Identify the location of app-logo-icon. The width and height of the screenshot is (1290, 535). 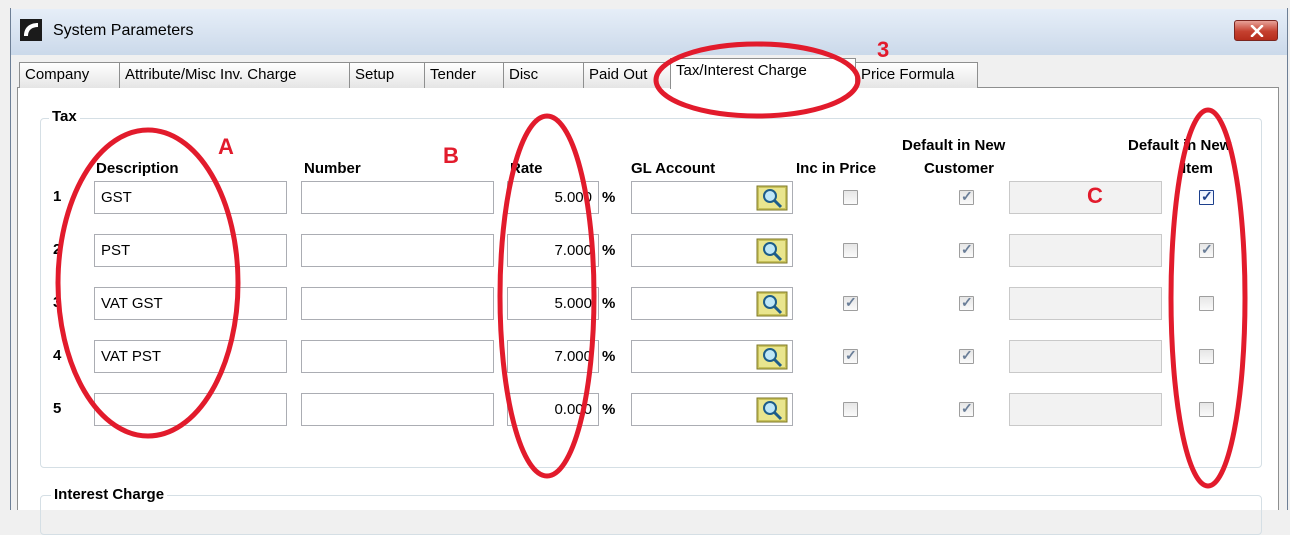
(31, 30).